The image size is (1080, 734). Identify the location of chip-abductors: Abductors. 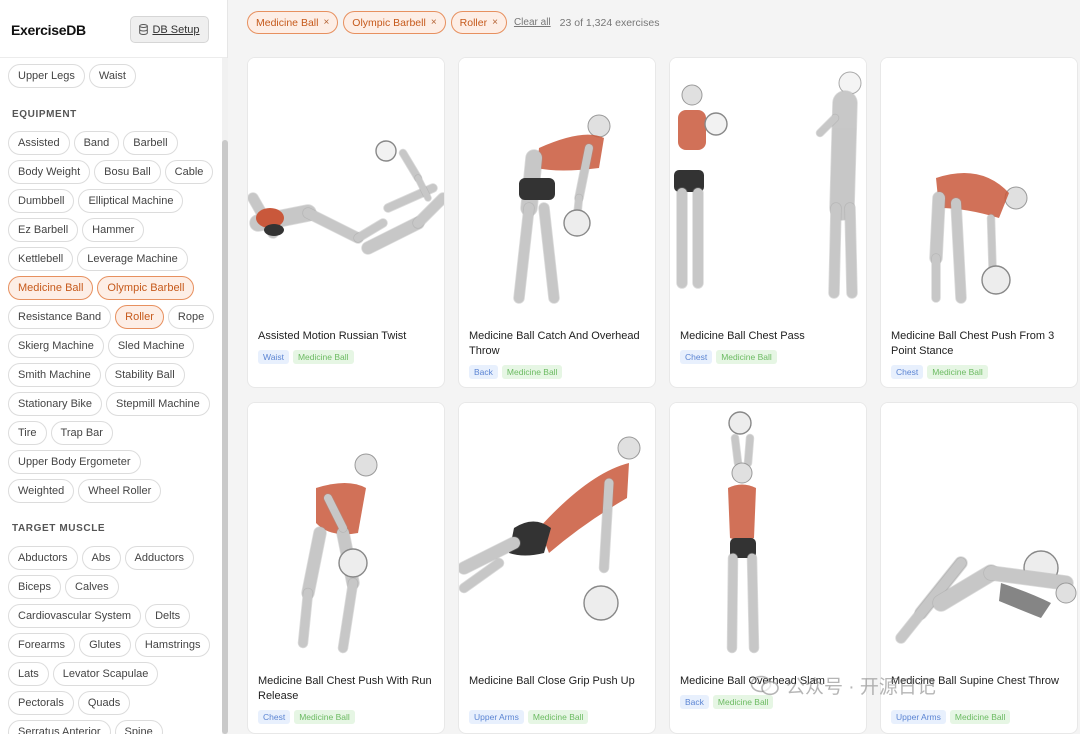
(43, 558).